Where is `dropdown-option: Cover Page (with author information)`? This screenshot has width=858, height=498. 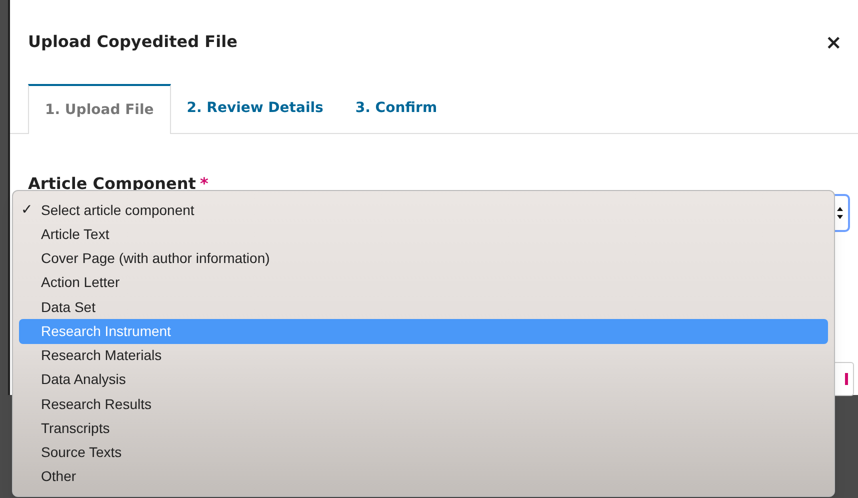
dropdown-option: Cover Page (with author information) is located at coordinates (423, 258).